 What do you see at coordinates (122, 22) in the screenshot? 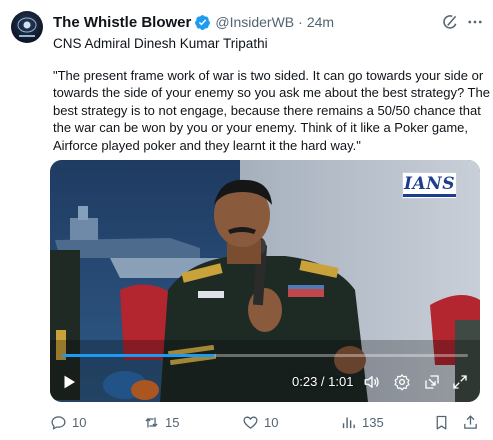
I see `author-name: The Whistle Blower` at bounding box center [122, 22].